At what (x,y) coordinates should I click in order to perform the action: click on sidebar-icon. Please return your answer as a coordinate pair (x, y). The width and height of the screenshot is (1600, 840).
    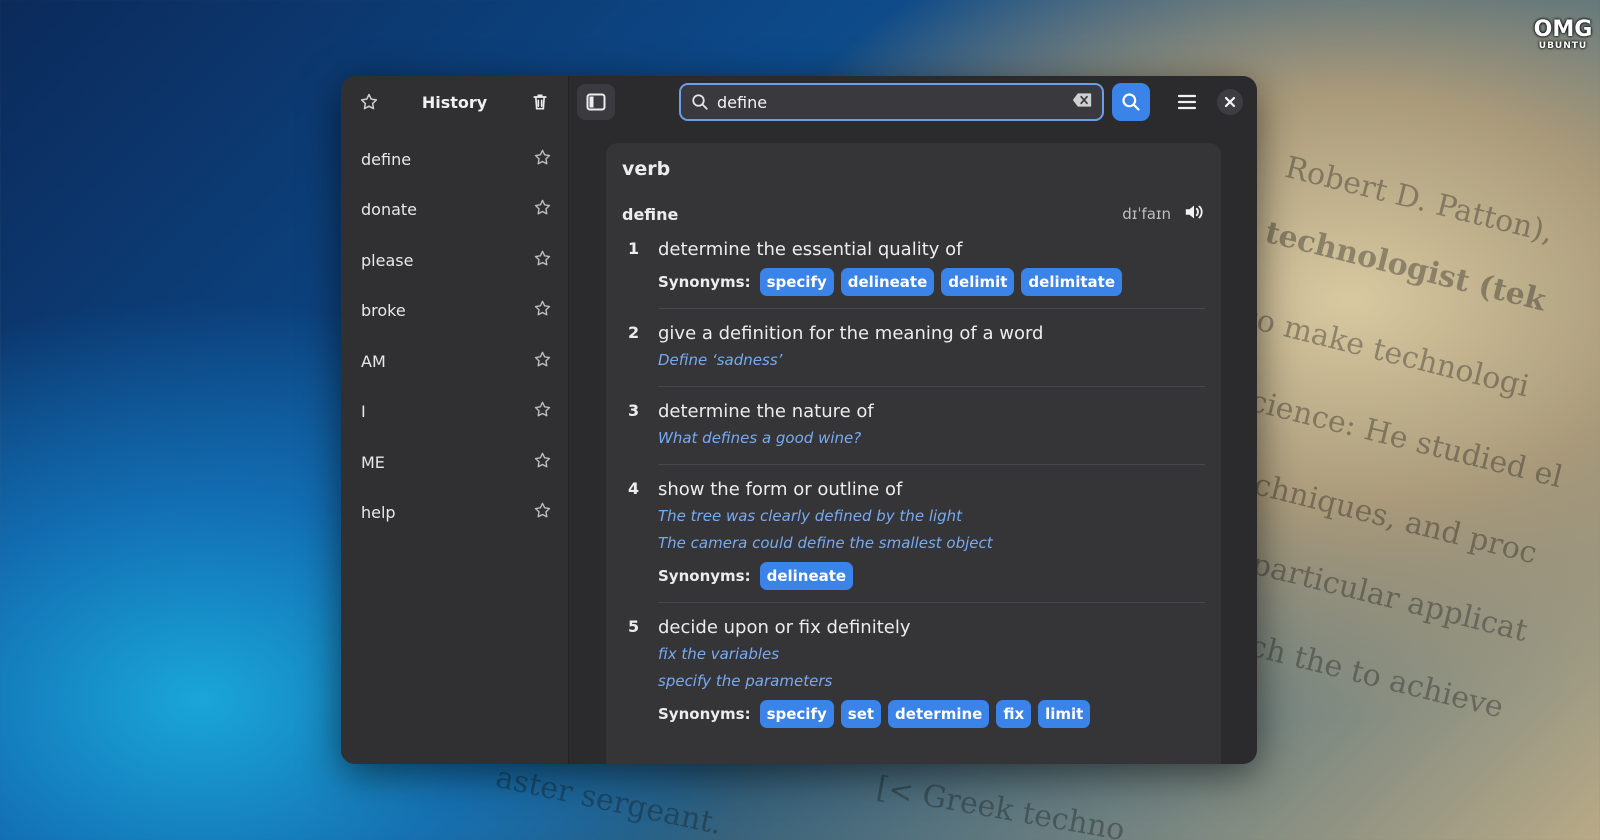
    Looking at the image, I should click on (596, 102).